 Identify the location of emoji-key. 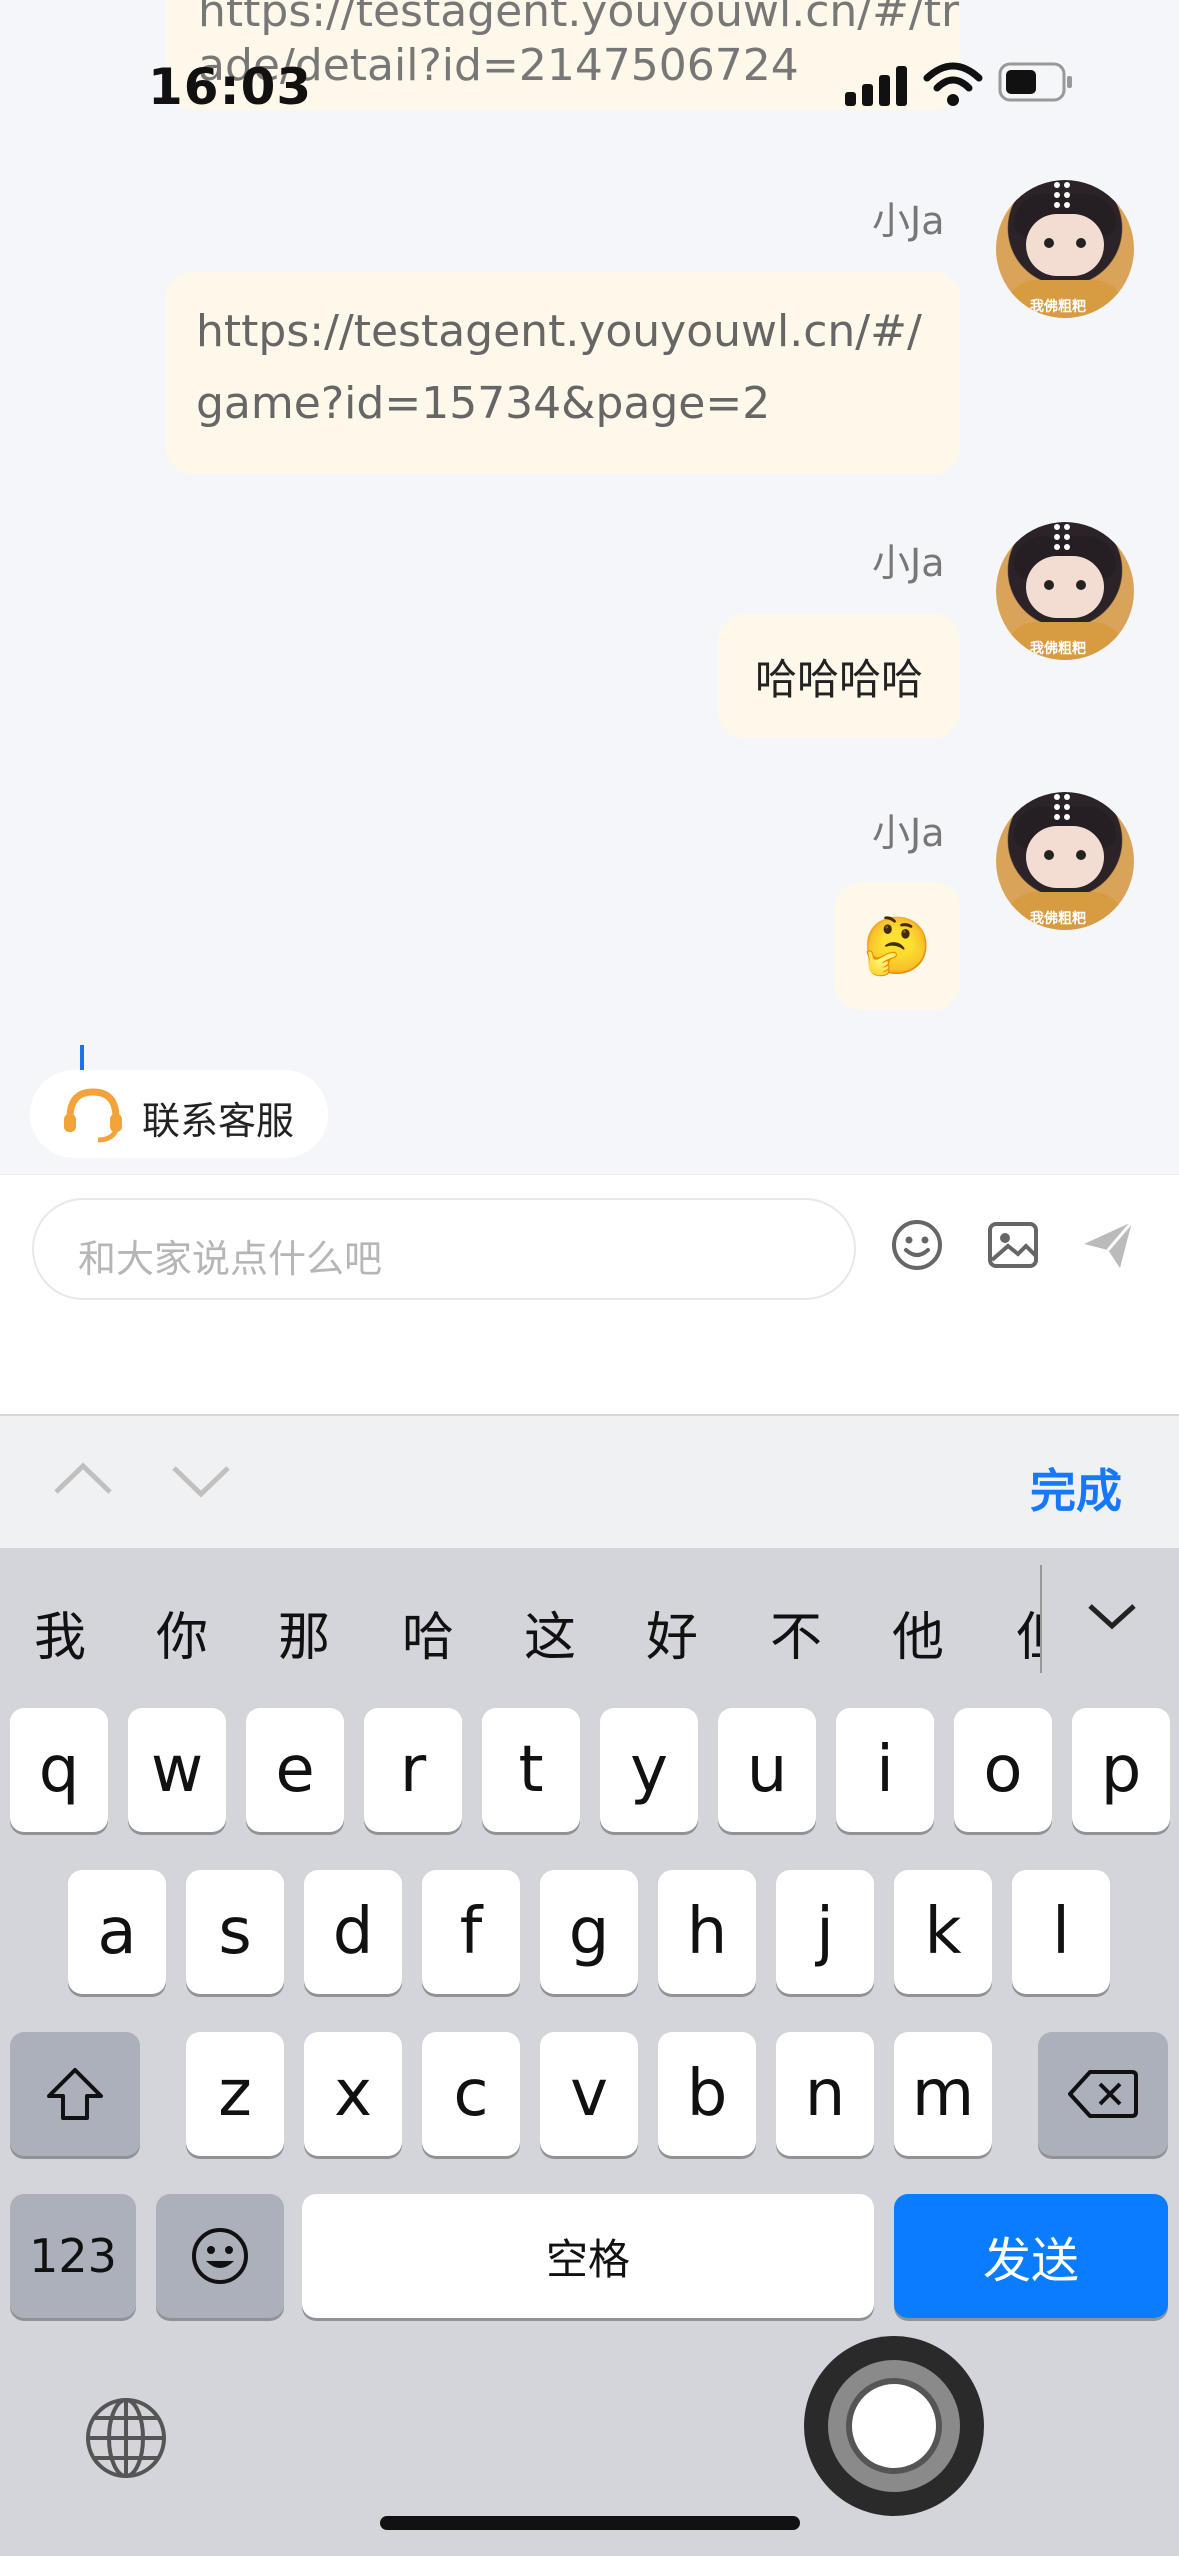
(220, 2256).